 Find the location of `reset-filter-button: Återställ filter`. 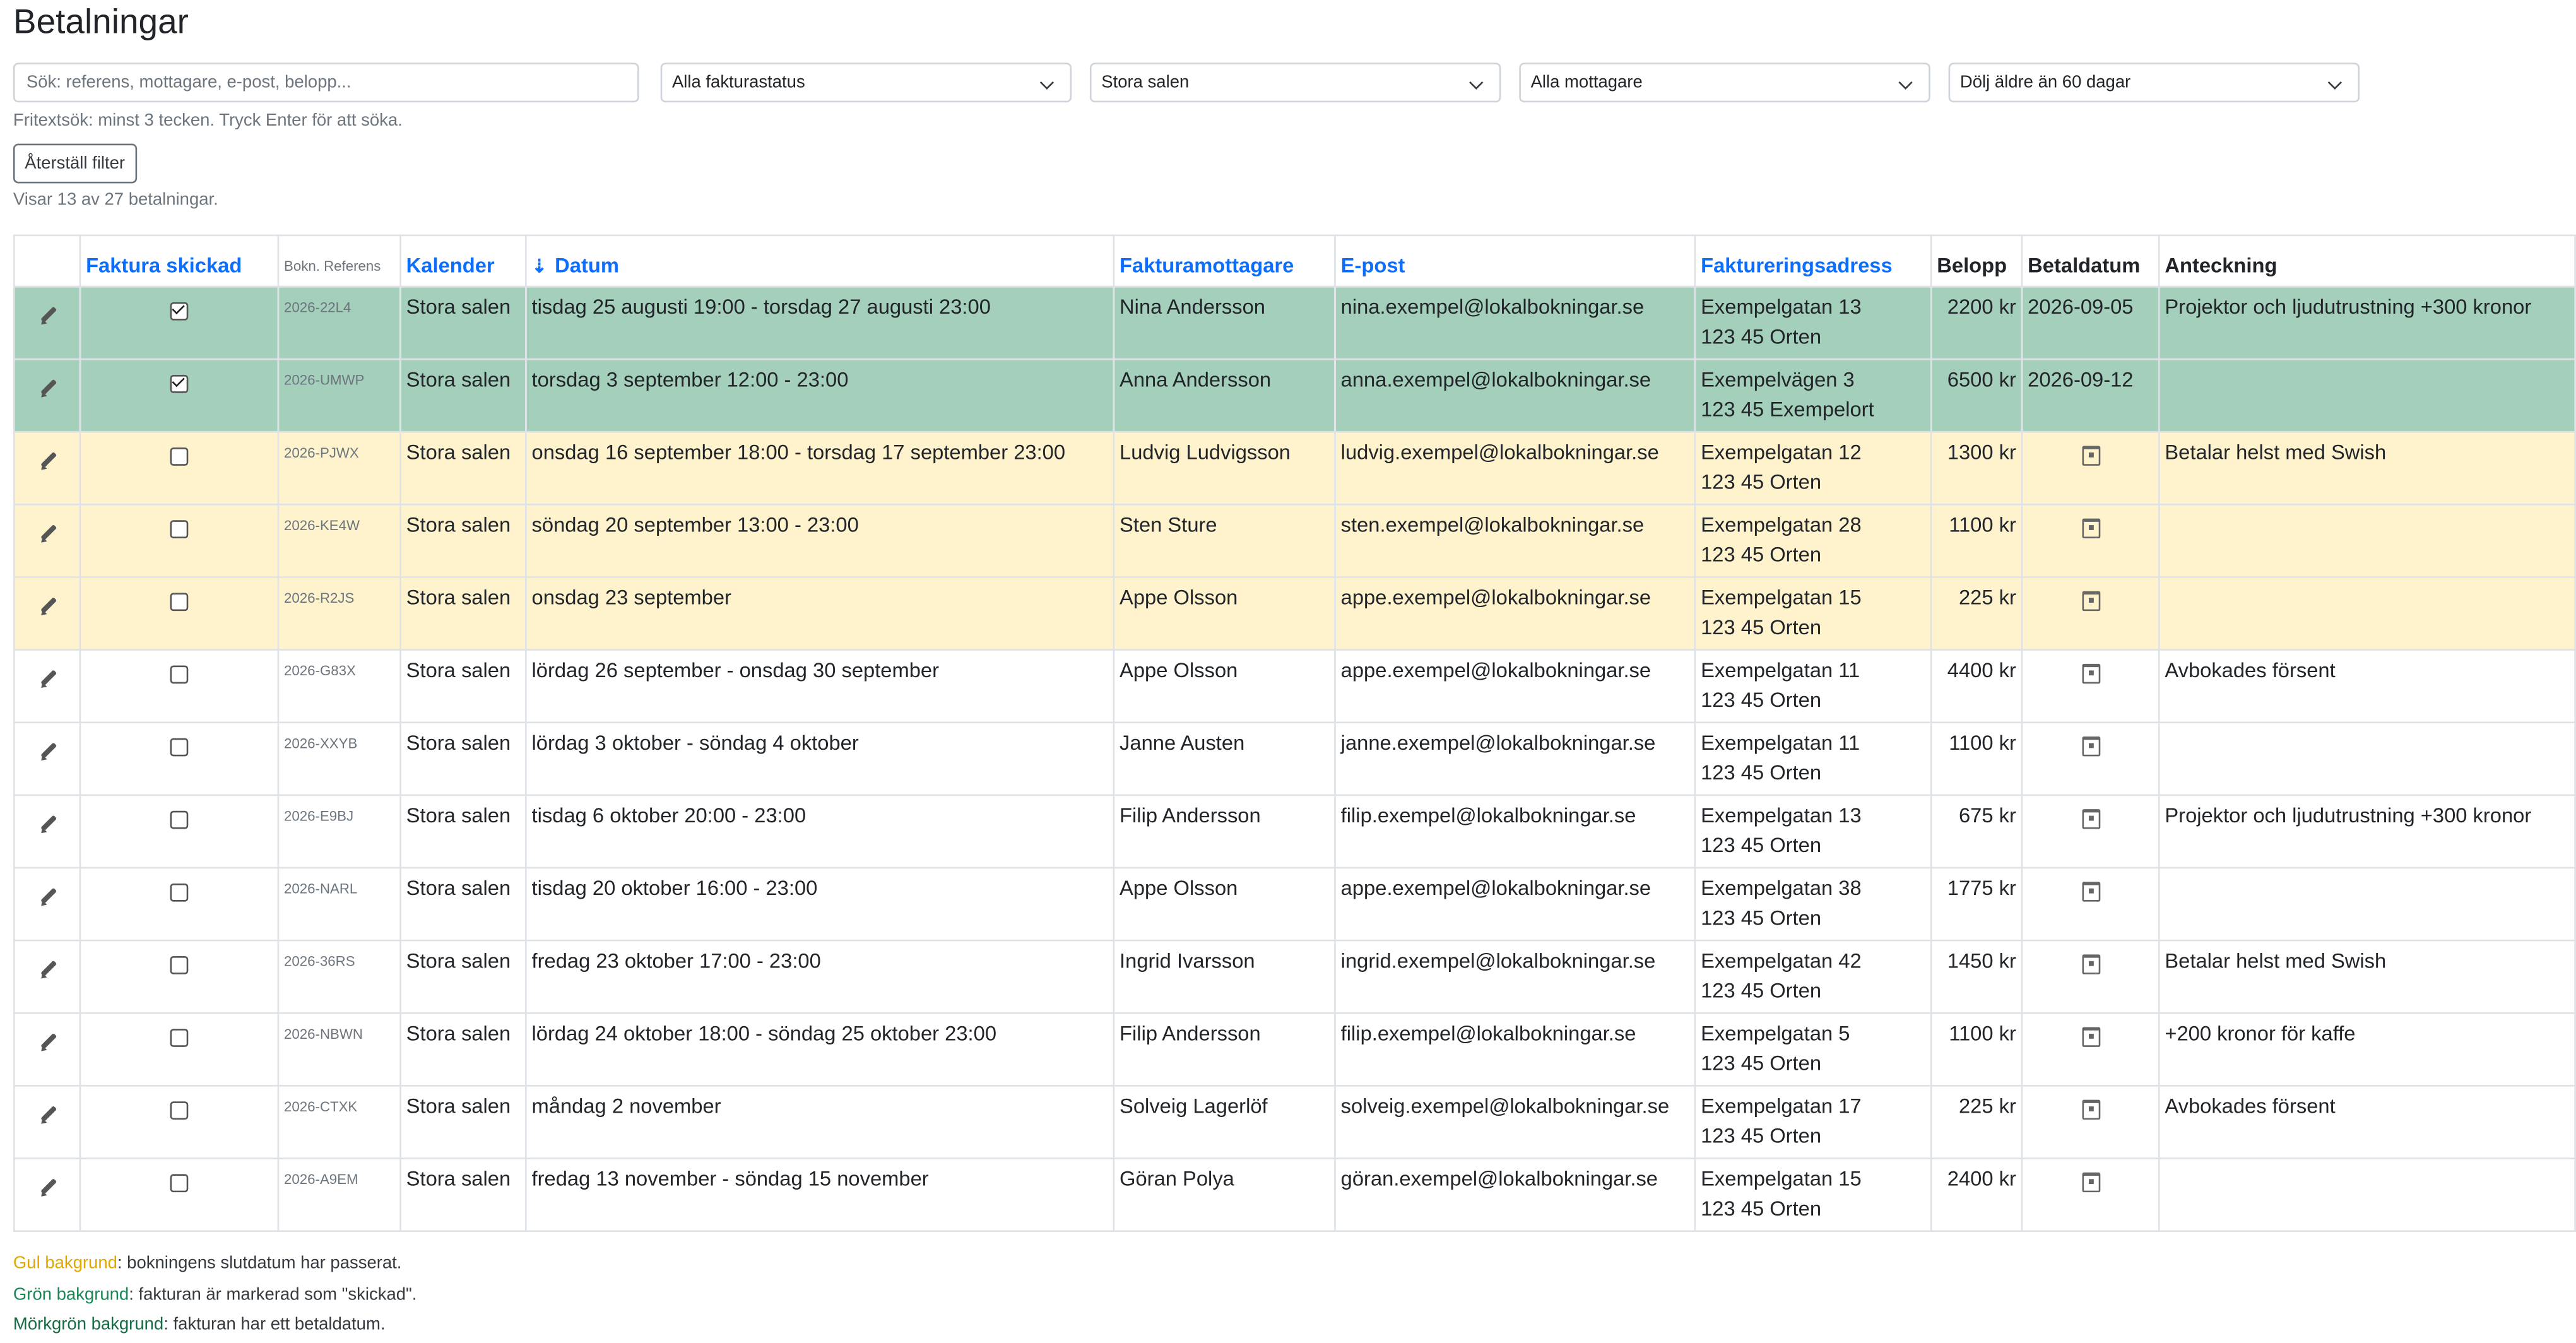

reset-filter-button: Återställ filter is located at coordinates (75, 163).